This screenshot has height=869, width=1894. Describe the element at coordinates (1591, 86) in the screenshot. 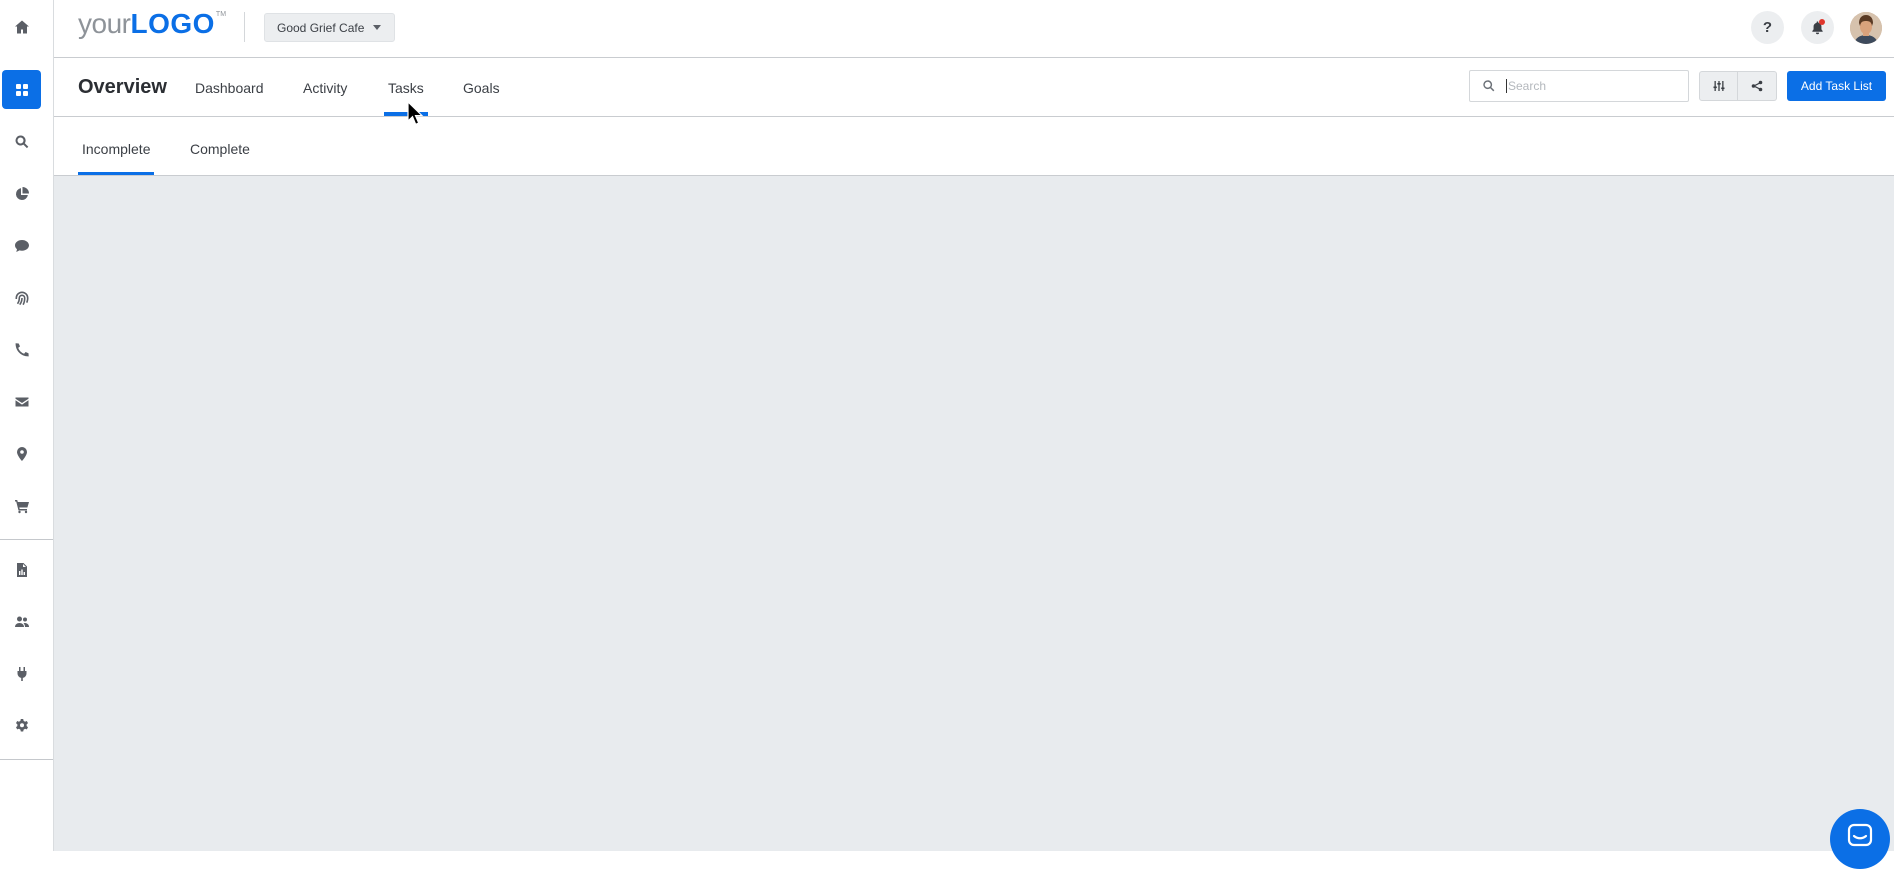

I see `search-input` at that location.